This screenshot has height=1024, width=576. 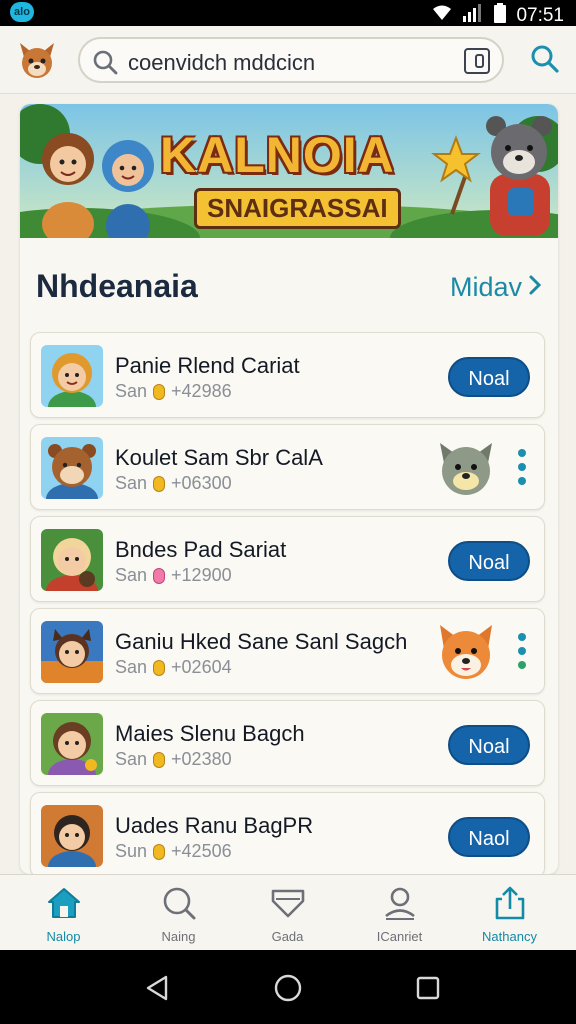 I want to click on tab-gada: Gada, so click(x=287, y=913).